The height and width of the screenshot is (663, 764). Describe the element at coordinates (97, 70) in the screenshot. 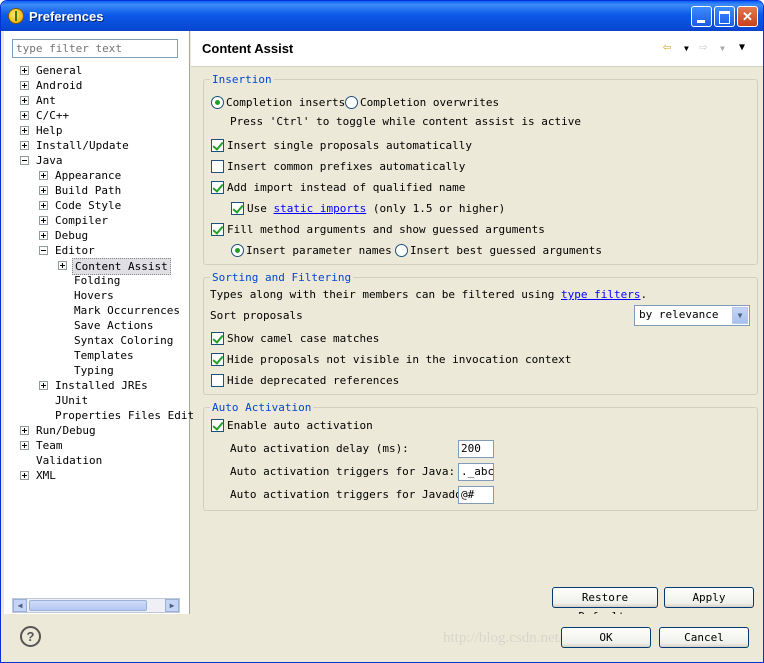

I see `tree-item: General` at that location.